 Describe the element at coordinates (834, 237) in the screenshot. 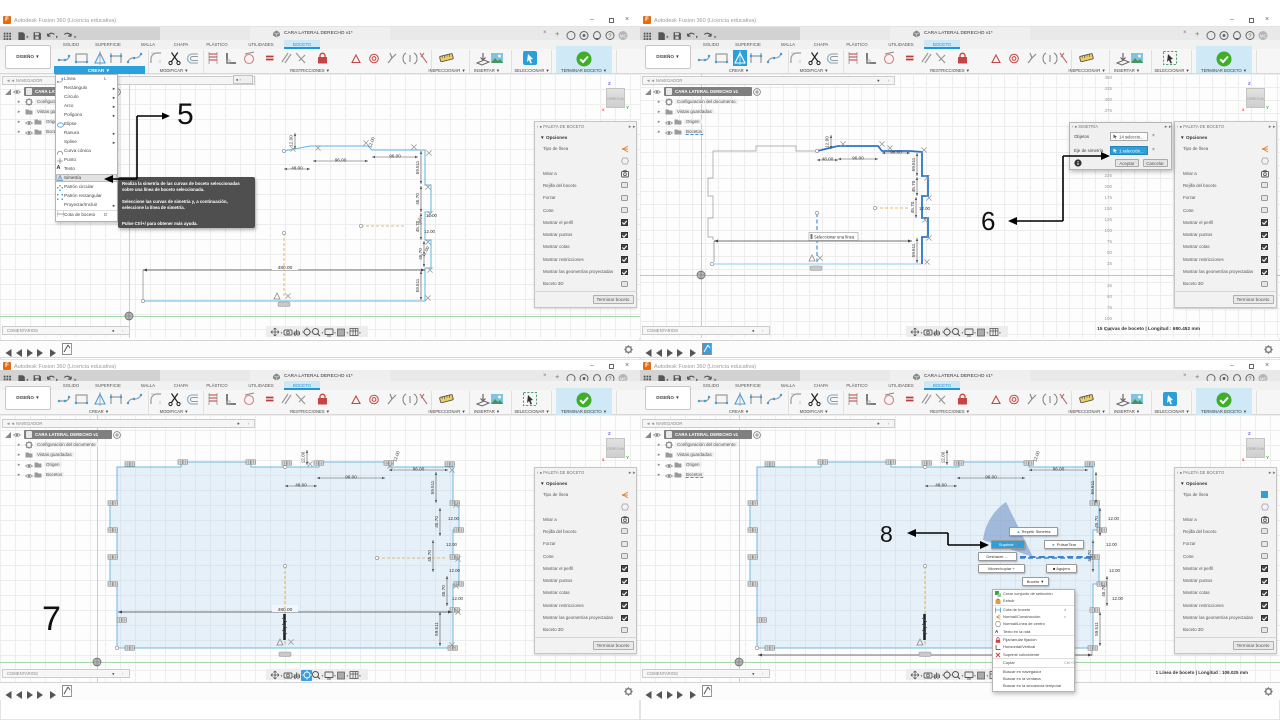

I see `svg-text: Seleccionar una línea` at that location.